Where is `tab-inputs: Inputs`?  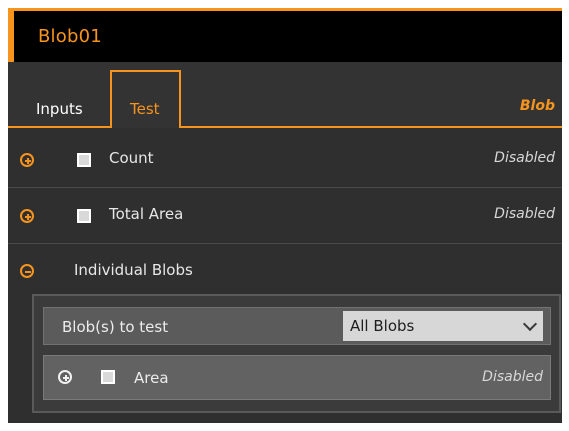
tab-inputs: Inputs is located at coordinates (59, 109).